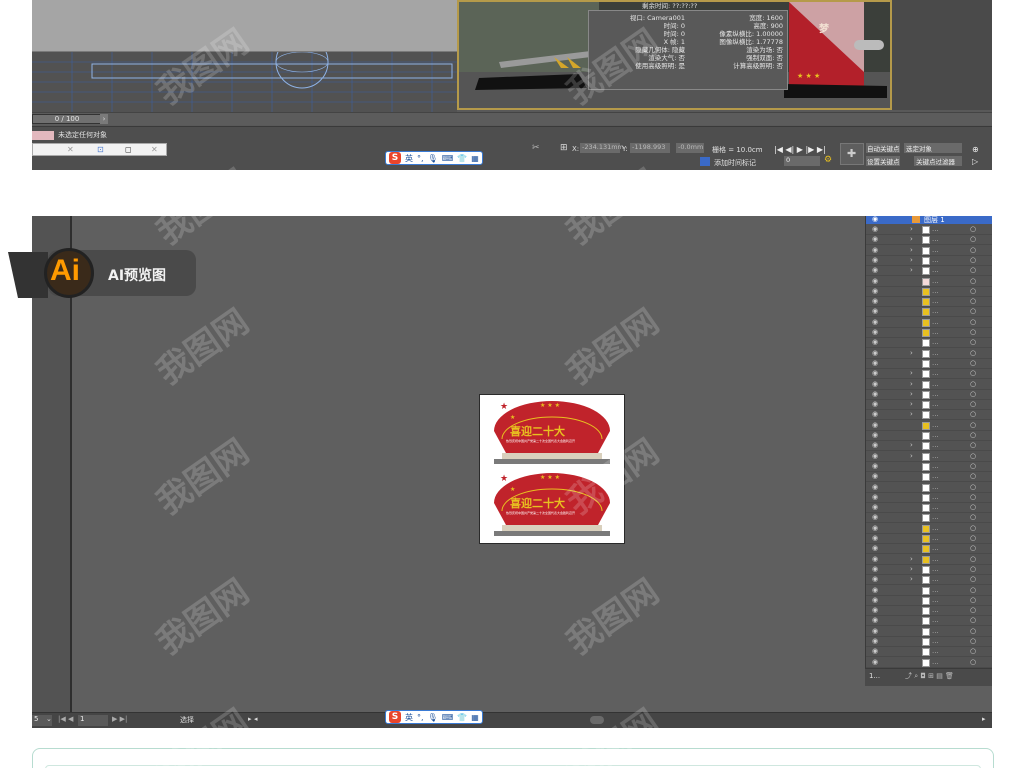 This screenshot has width=1024, height=768. What do you see at coordinates (128, 149) in the screenshot?
I see `window-icon: ◻` at bounding box center [128, 149].